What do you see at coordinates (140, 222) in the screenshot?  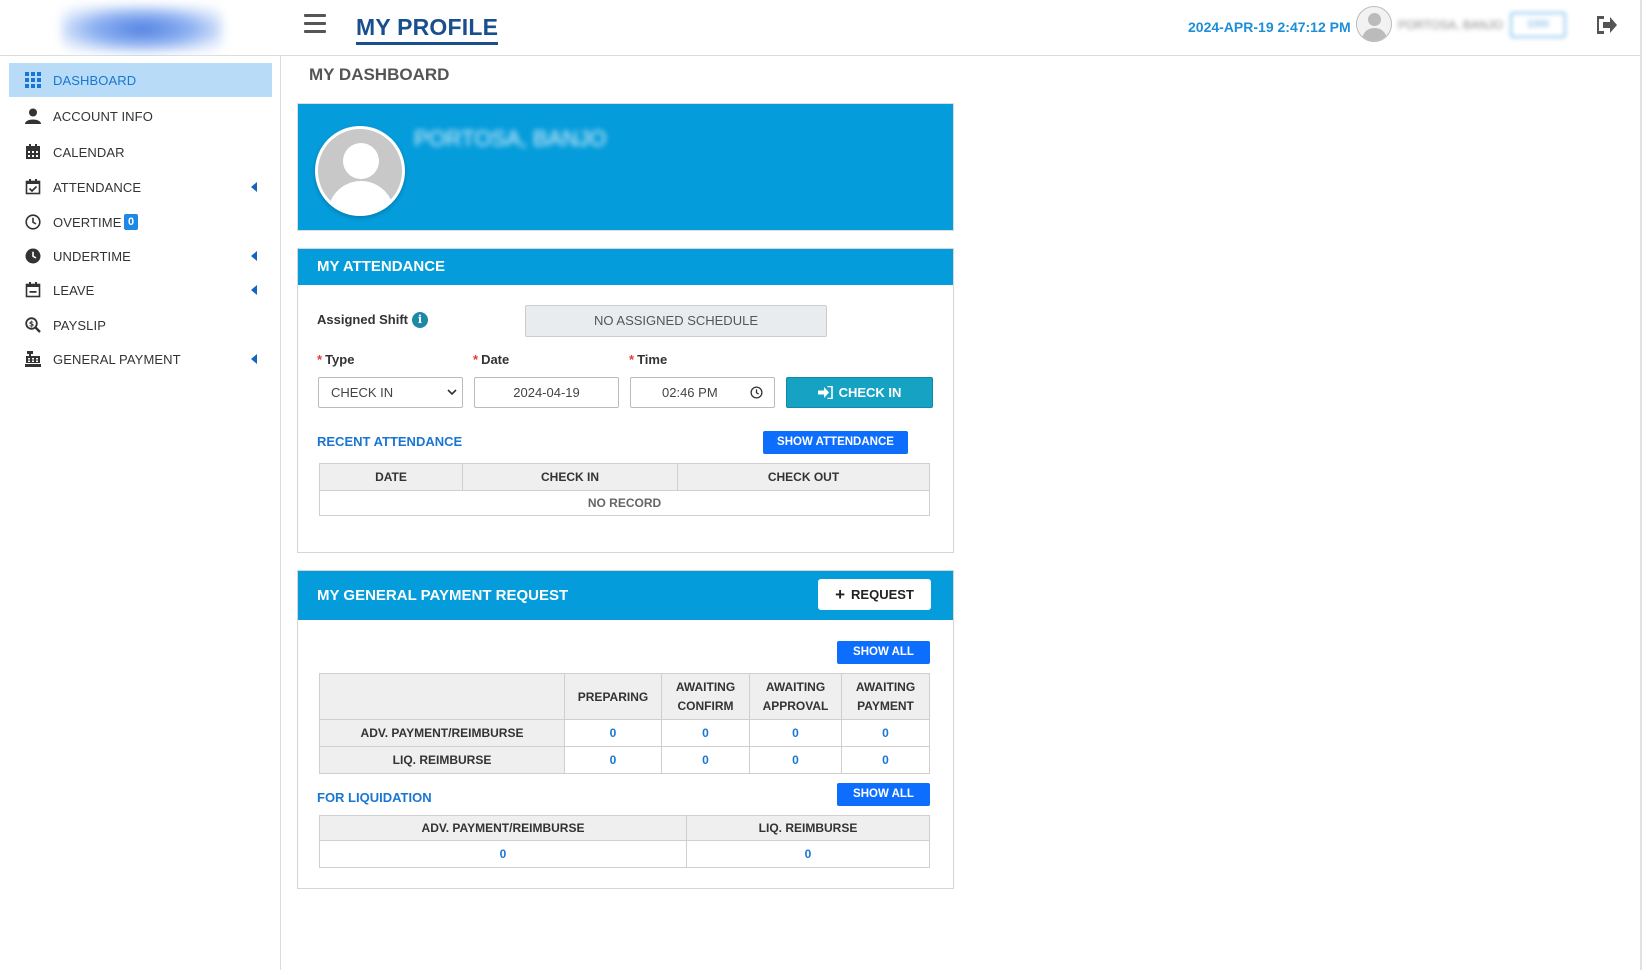 I see `sidebar-item-overtime: OVERTIME 0` at bounding box center [140, 222].